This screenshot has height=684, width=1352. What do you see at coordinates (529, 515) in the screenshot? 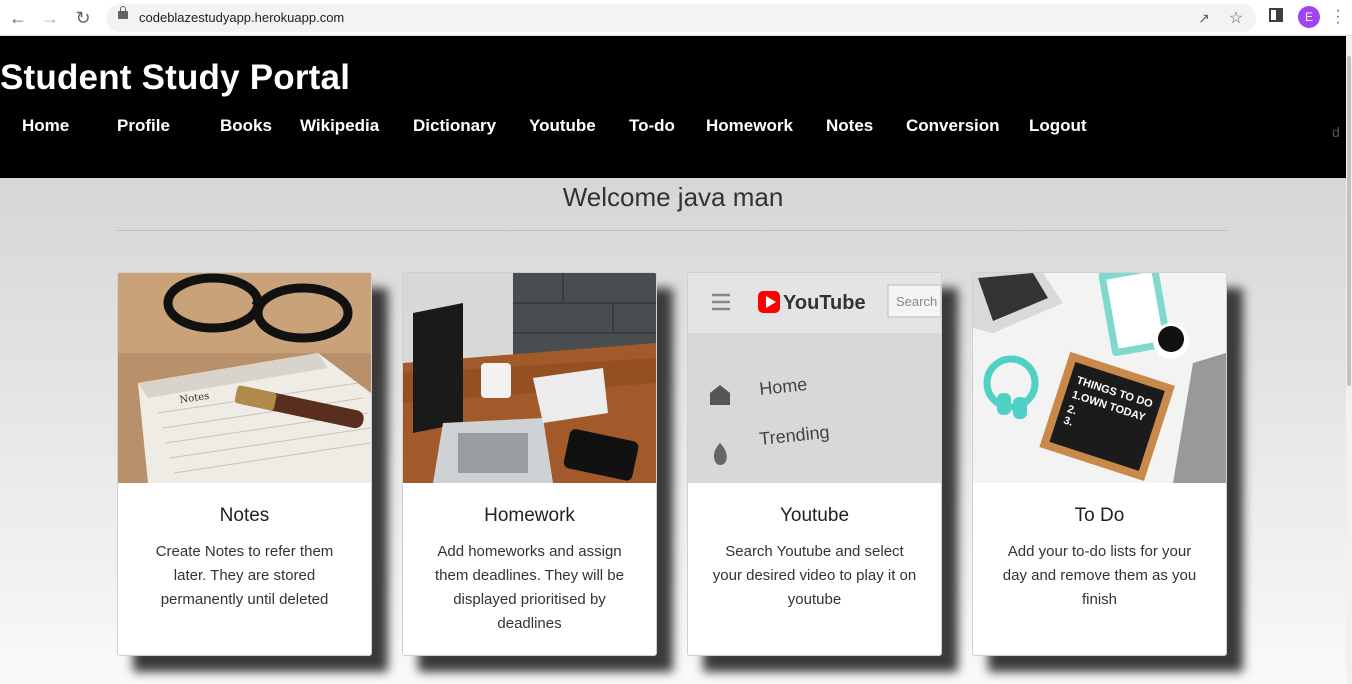
I see `card-title: Homework` at bounding box center [529, 515].